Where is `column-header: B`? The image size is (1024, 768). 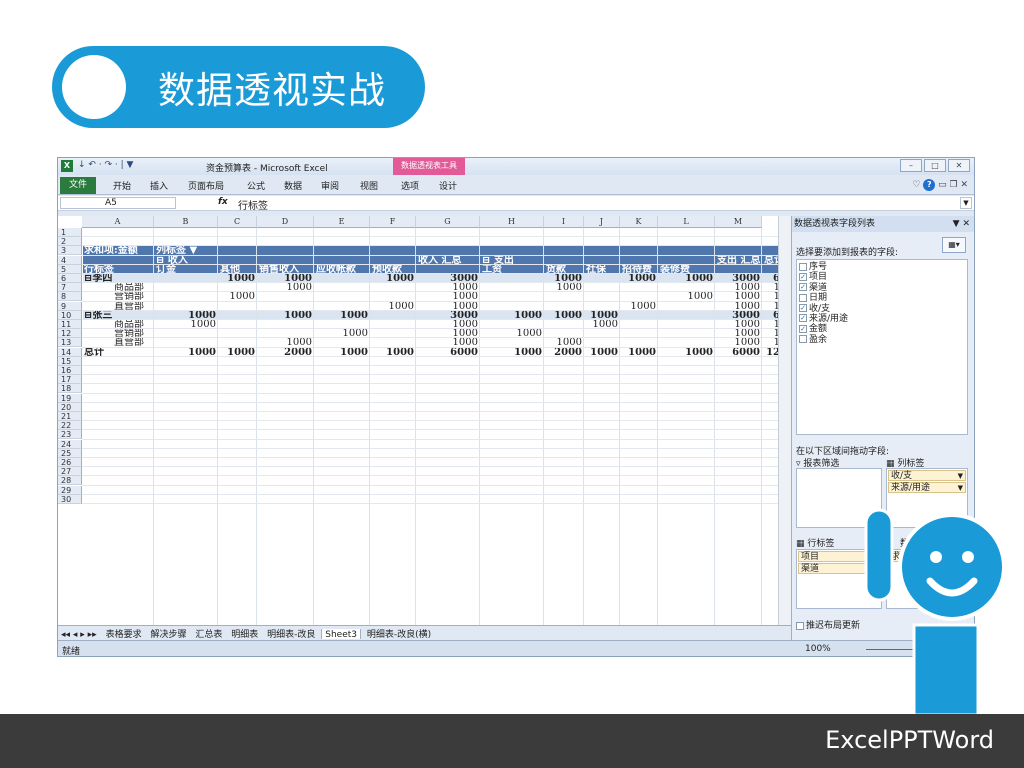 column-header: B is located at coordinates (186, 222).